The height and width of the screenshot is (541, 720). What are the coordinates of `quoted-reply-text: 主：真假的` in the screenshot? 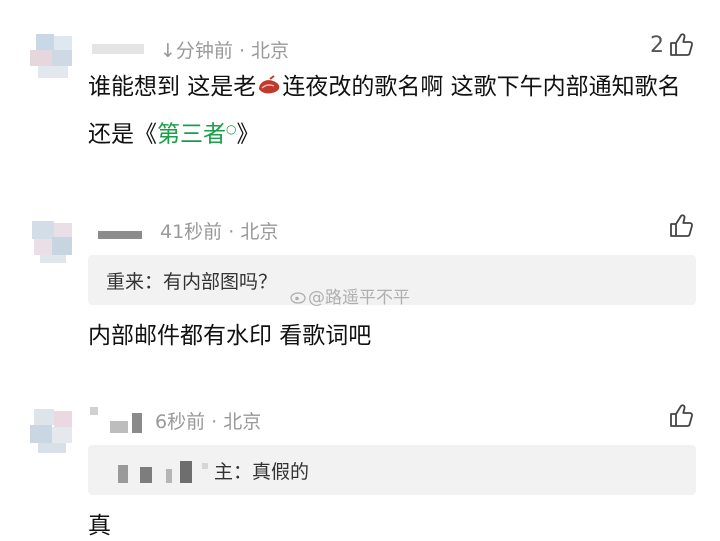 It's located at (262, 472).